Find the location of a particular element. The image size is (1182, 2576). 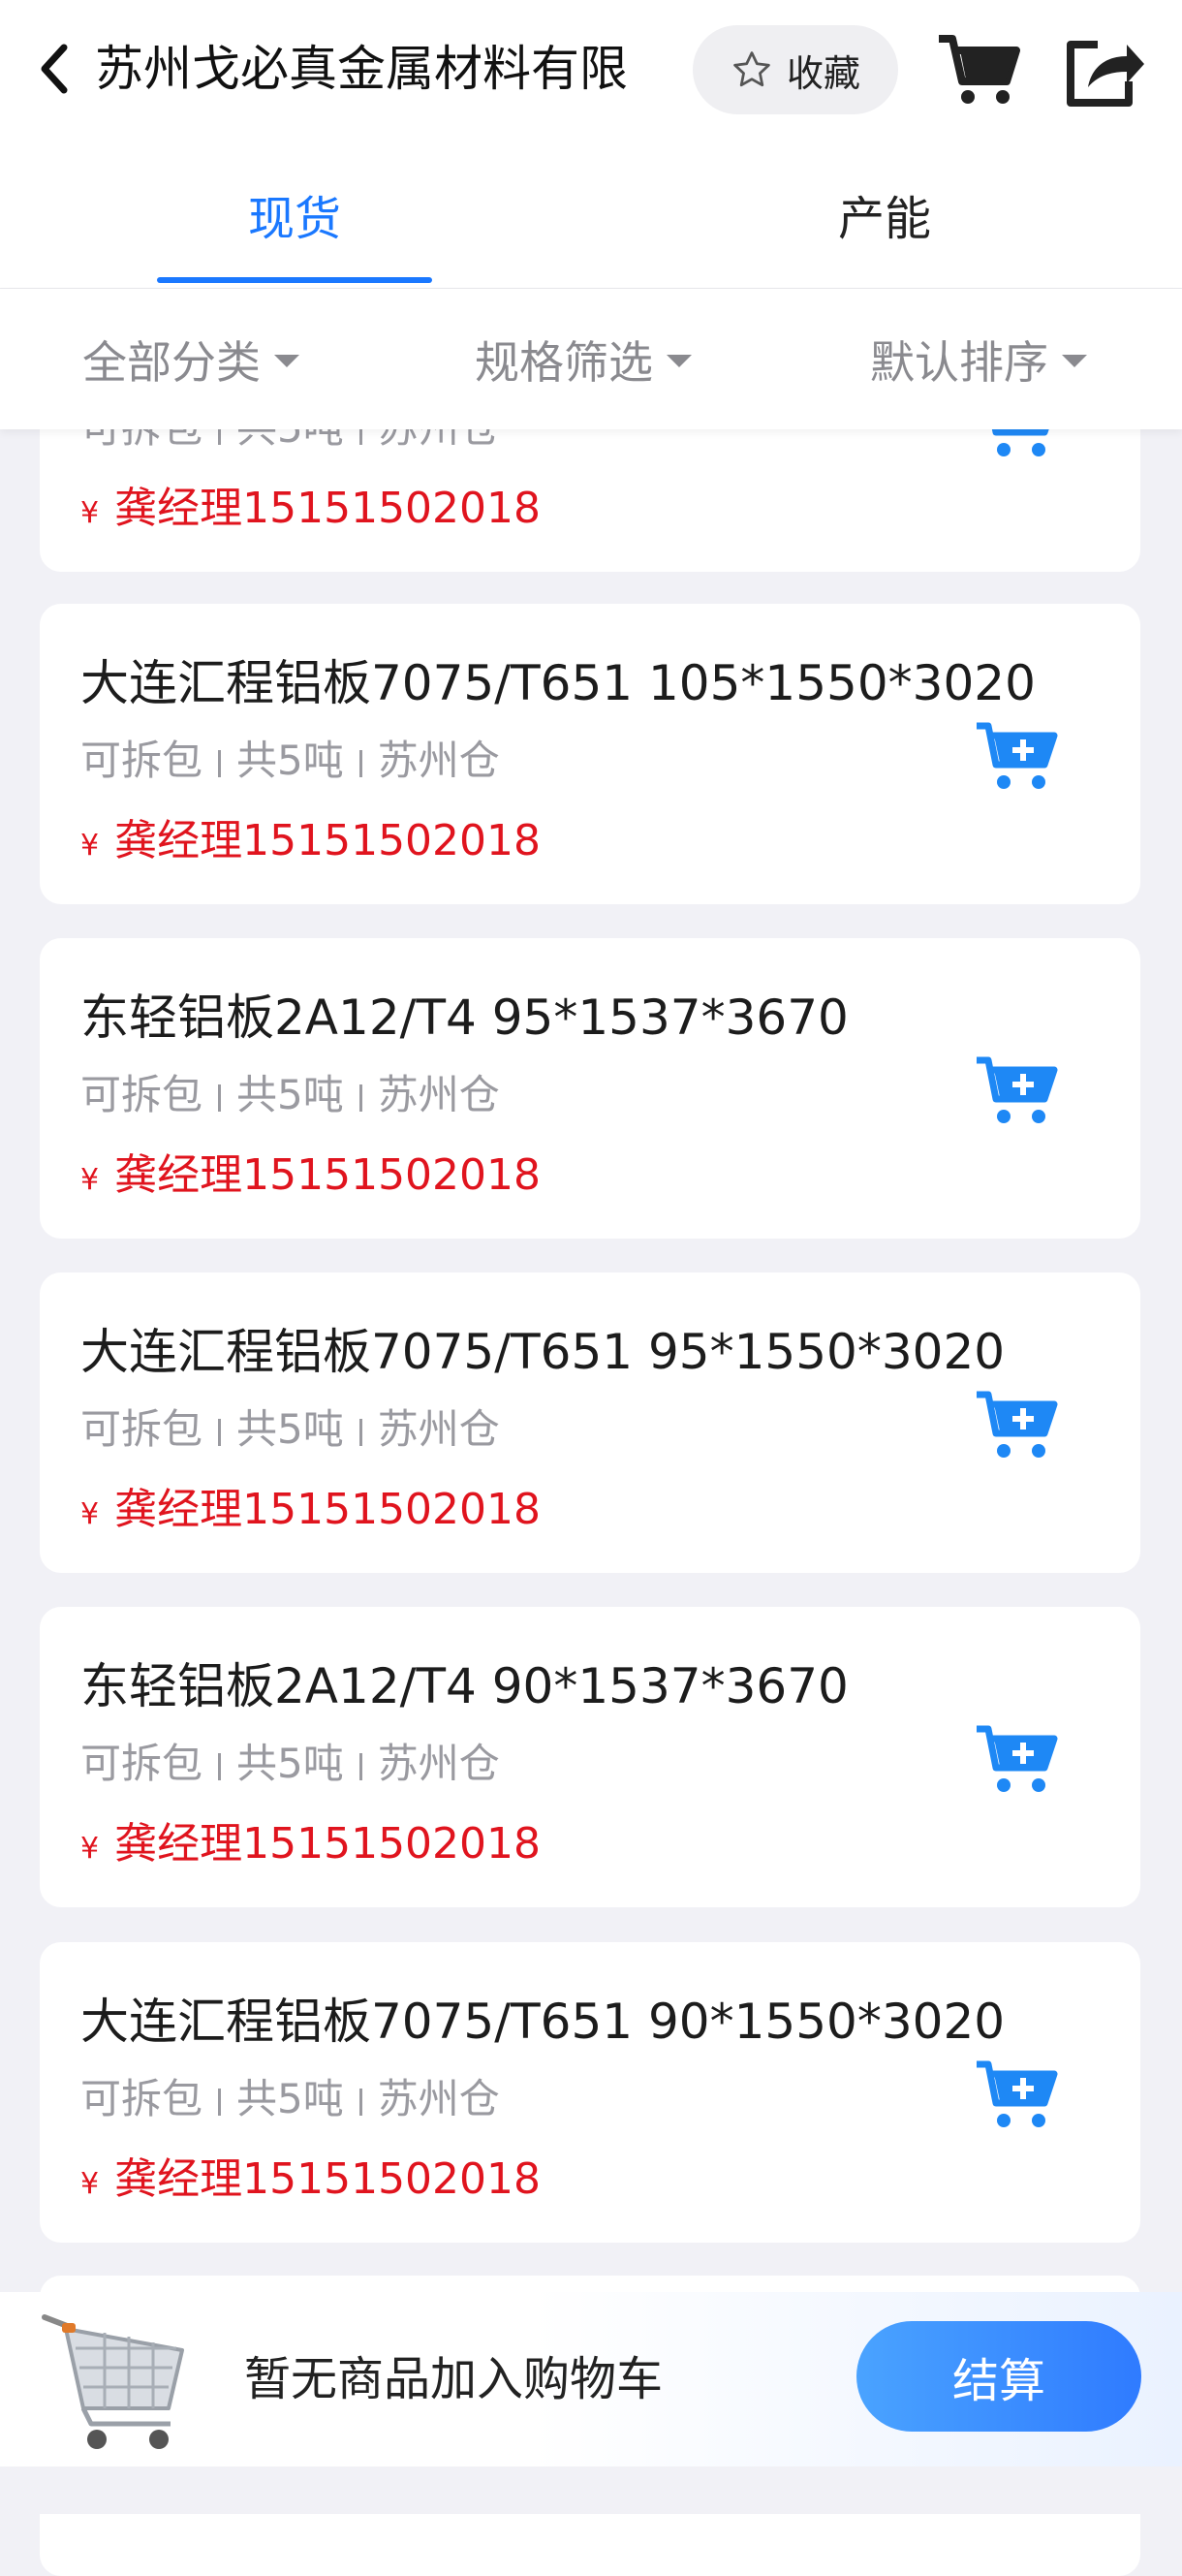

cart-button is located at coordinates (979, 69).